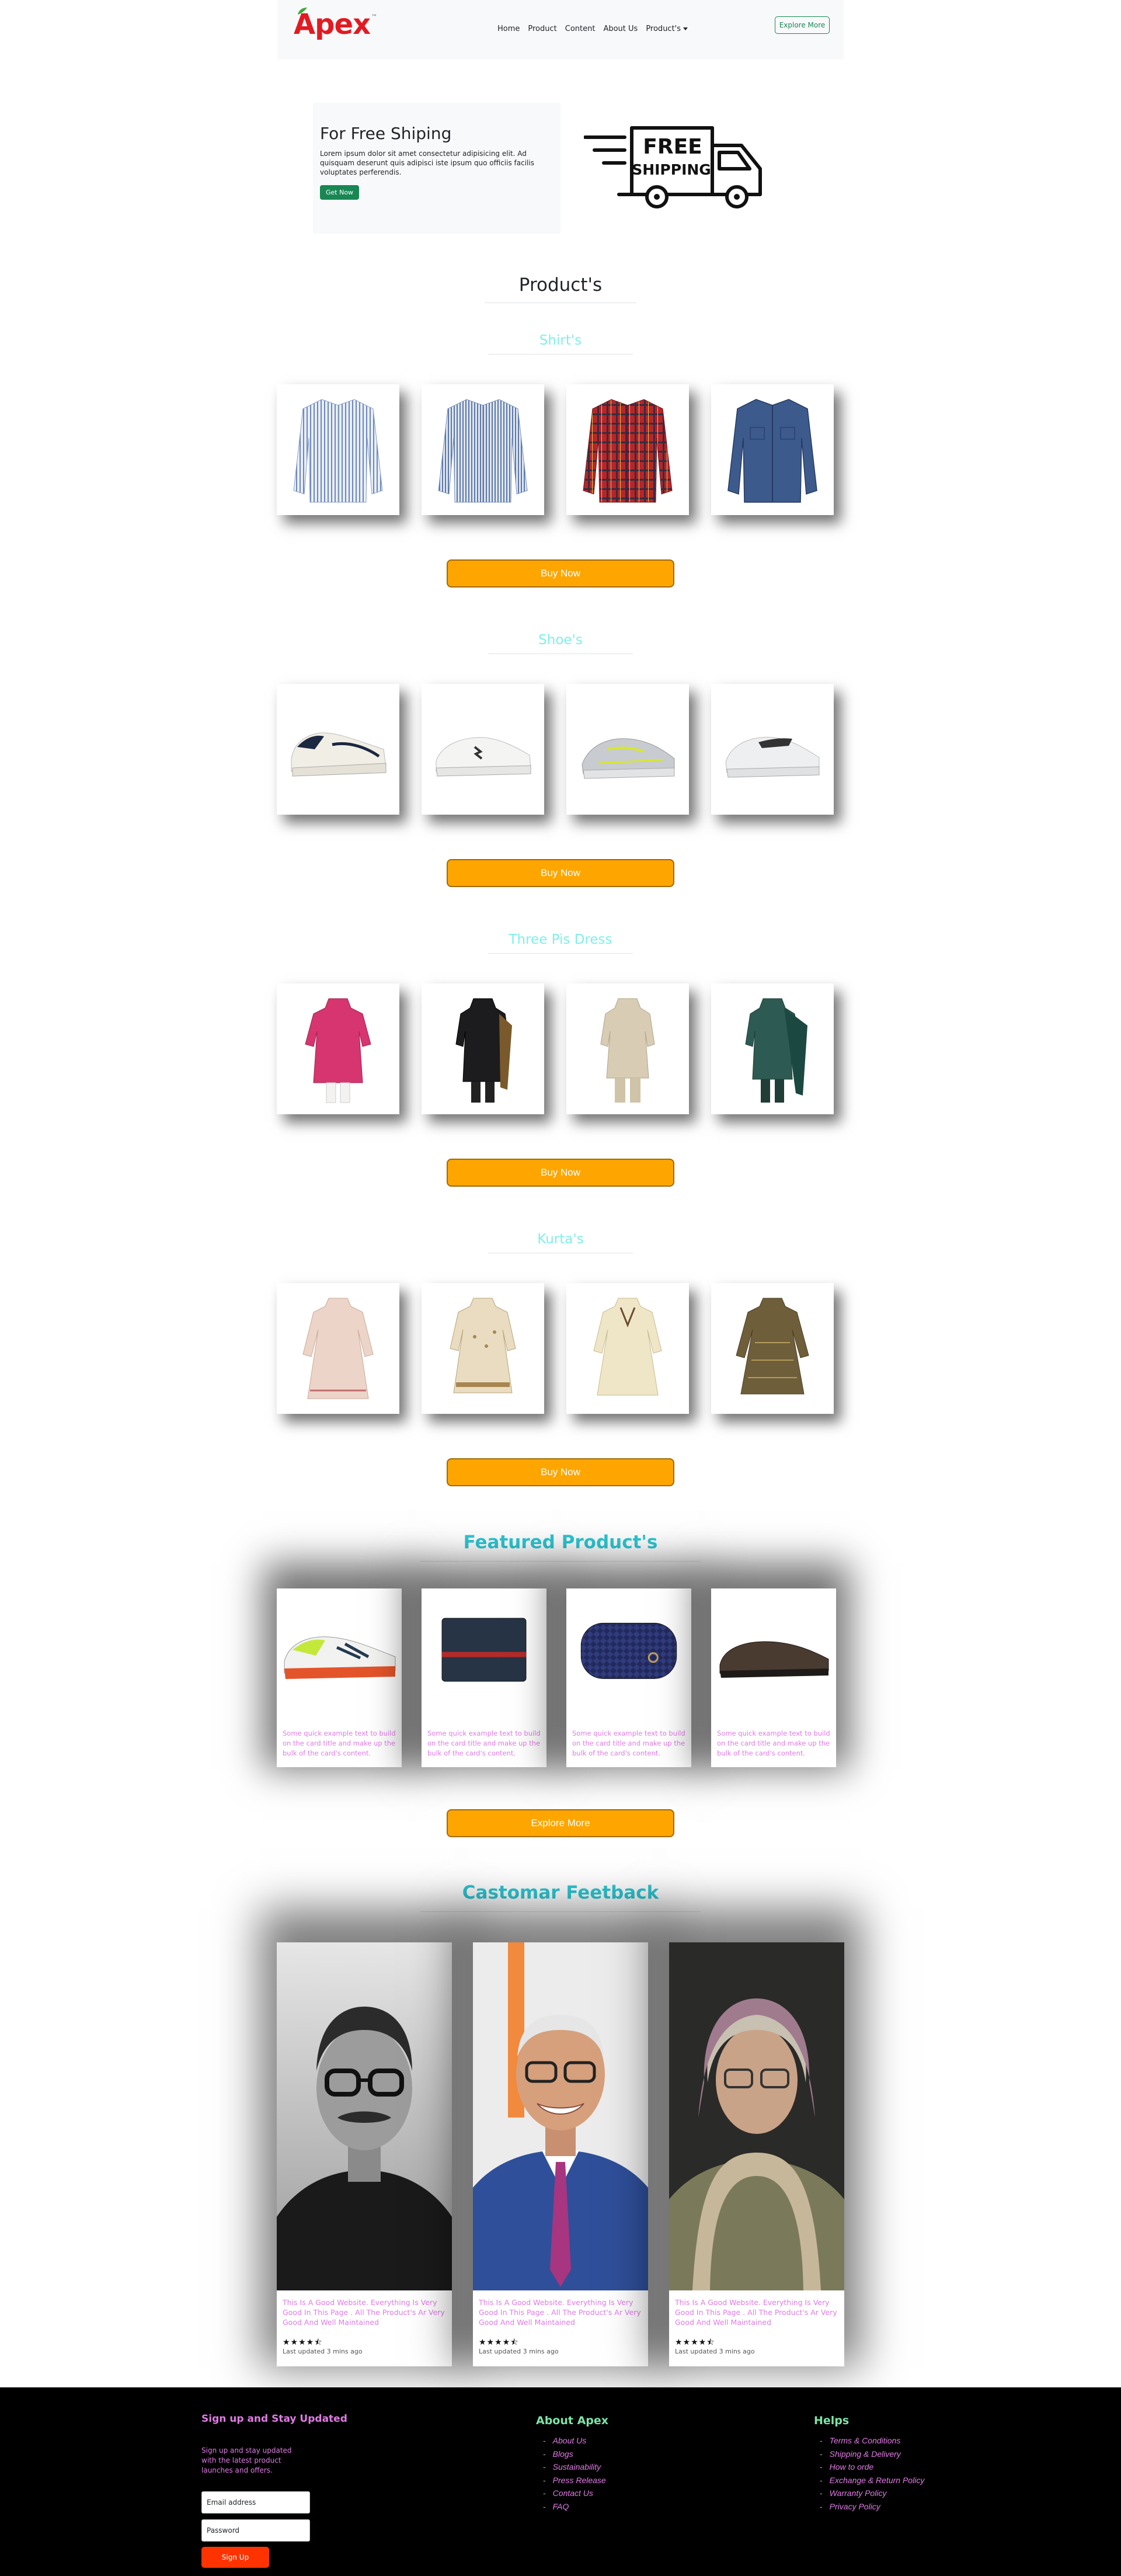 The image size is (1121, 2576). I want to click on trademark: ™, so click(374, 17).